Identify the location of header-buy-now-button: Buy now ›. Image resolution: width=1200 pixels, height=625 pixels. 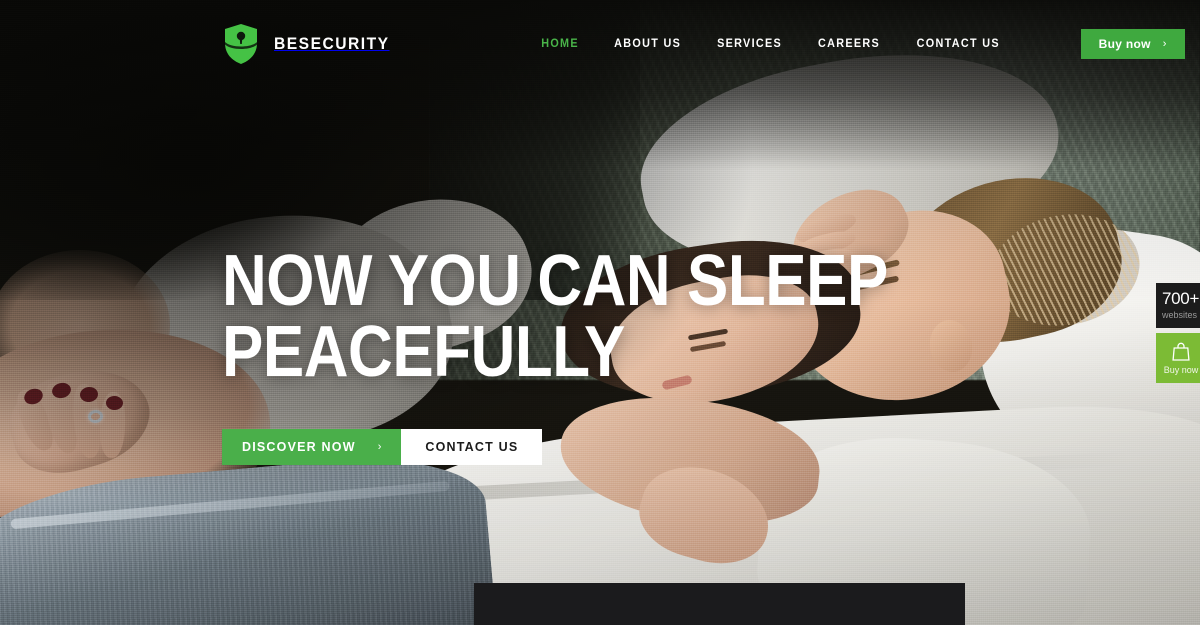
(1132, 44).